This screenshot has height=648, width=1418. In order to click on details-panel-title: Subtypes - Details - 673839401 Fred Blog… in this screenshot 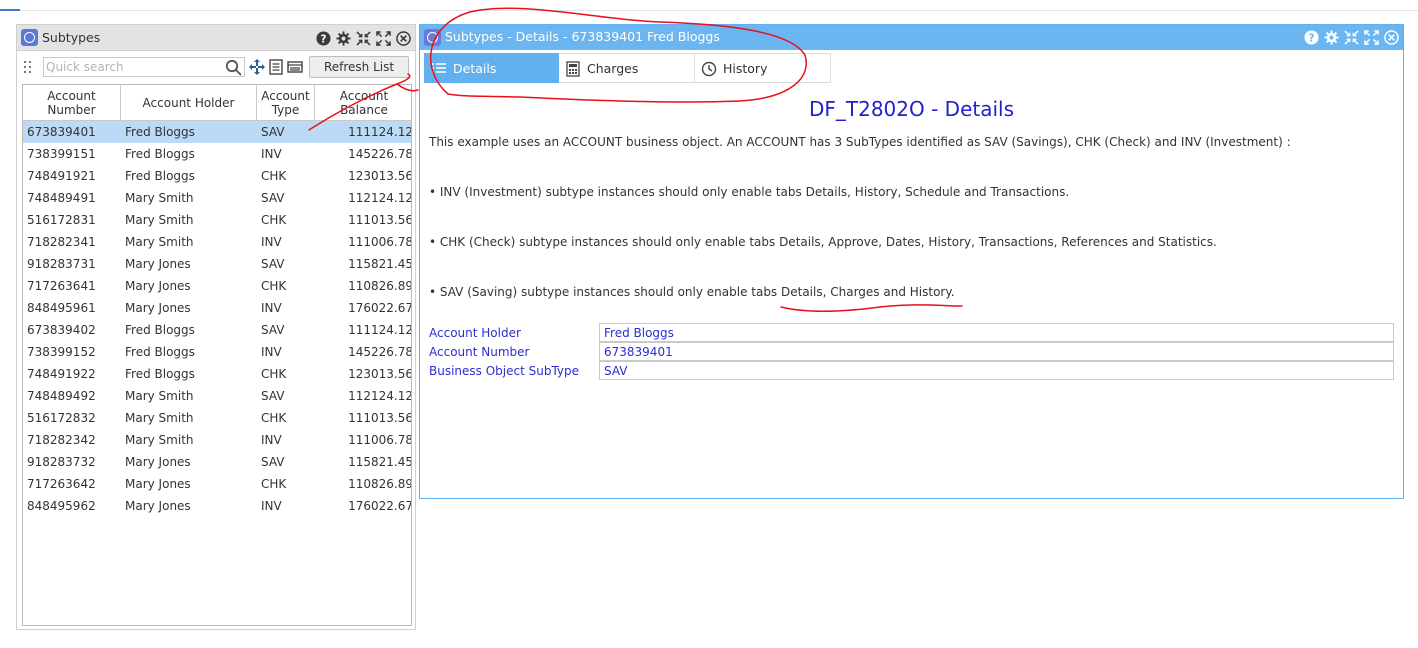, I will do `click(582, 36)`.